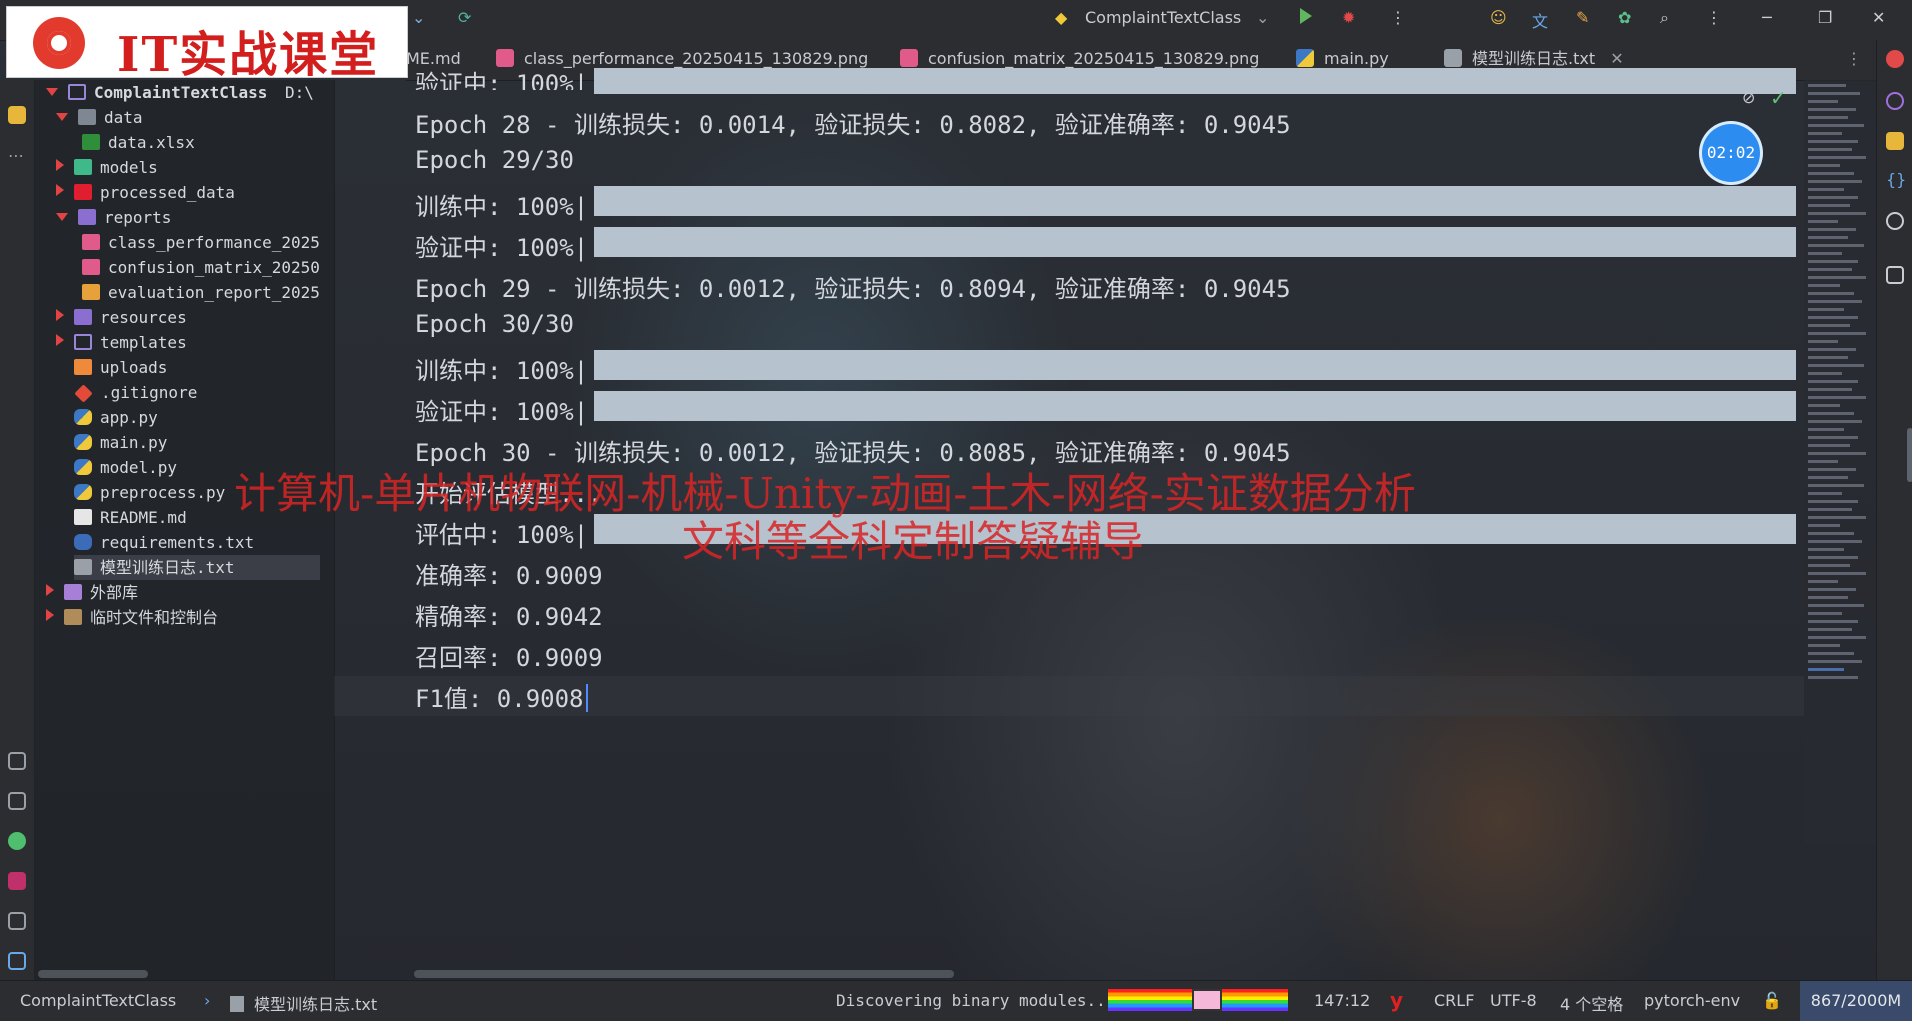 The image size is (1912, 1021). I want to click on terminal-icon, so click(17, 881).